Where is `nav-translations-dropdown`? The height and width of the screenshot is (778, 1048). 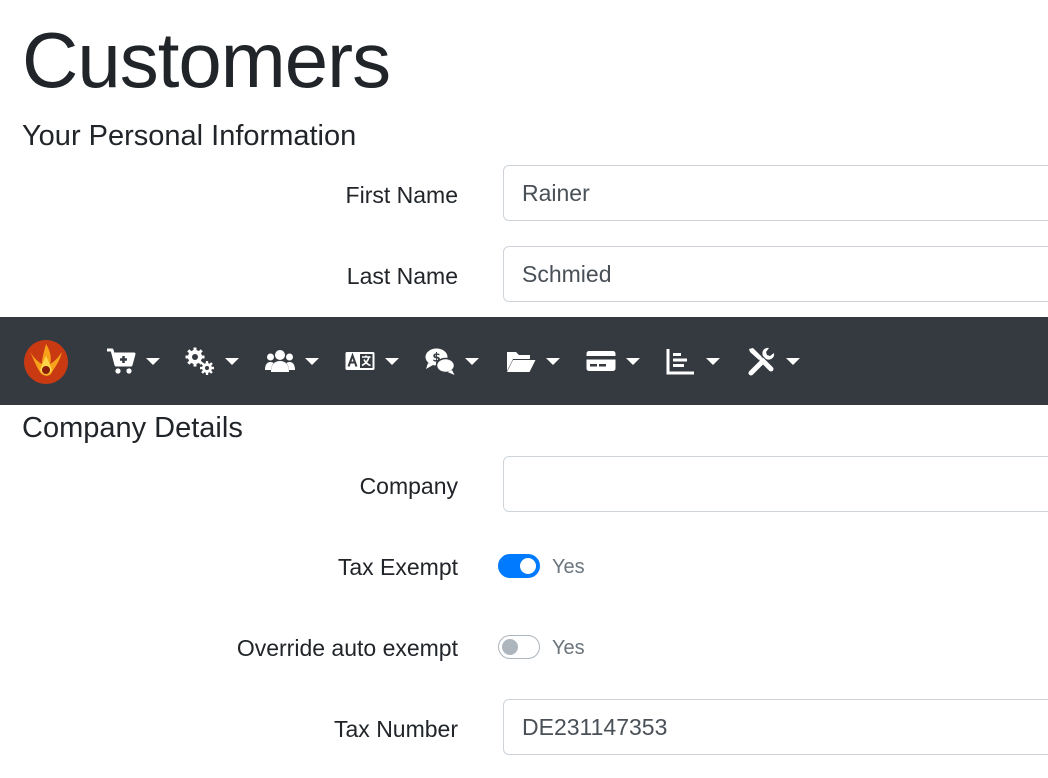 nav-translations-dropdown is located at coordinates (377, 361).